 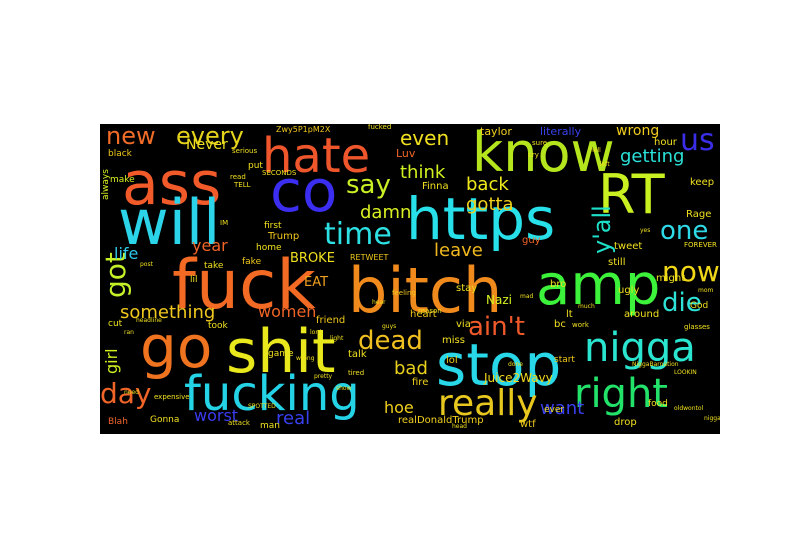 What do you see at coordinates (629, 290) in the screenshot?
I see `word: ugly` at bounding box center [629, 290].